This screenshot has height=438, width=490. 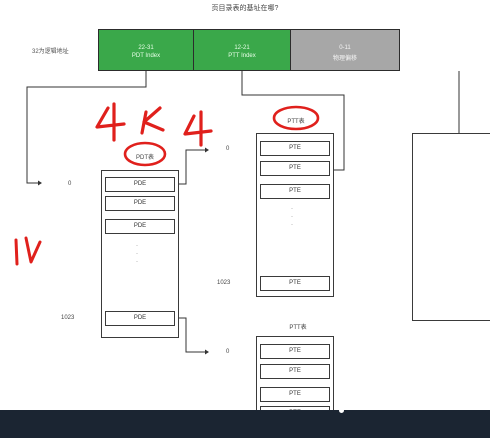 What do you see at coordinates (207, 150) in the screenshot?
I see `pde0-to-ptt1-arrowhead` at bounding box center [207, 150].